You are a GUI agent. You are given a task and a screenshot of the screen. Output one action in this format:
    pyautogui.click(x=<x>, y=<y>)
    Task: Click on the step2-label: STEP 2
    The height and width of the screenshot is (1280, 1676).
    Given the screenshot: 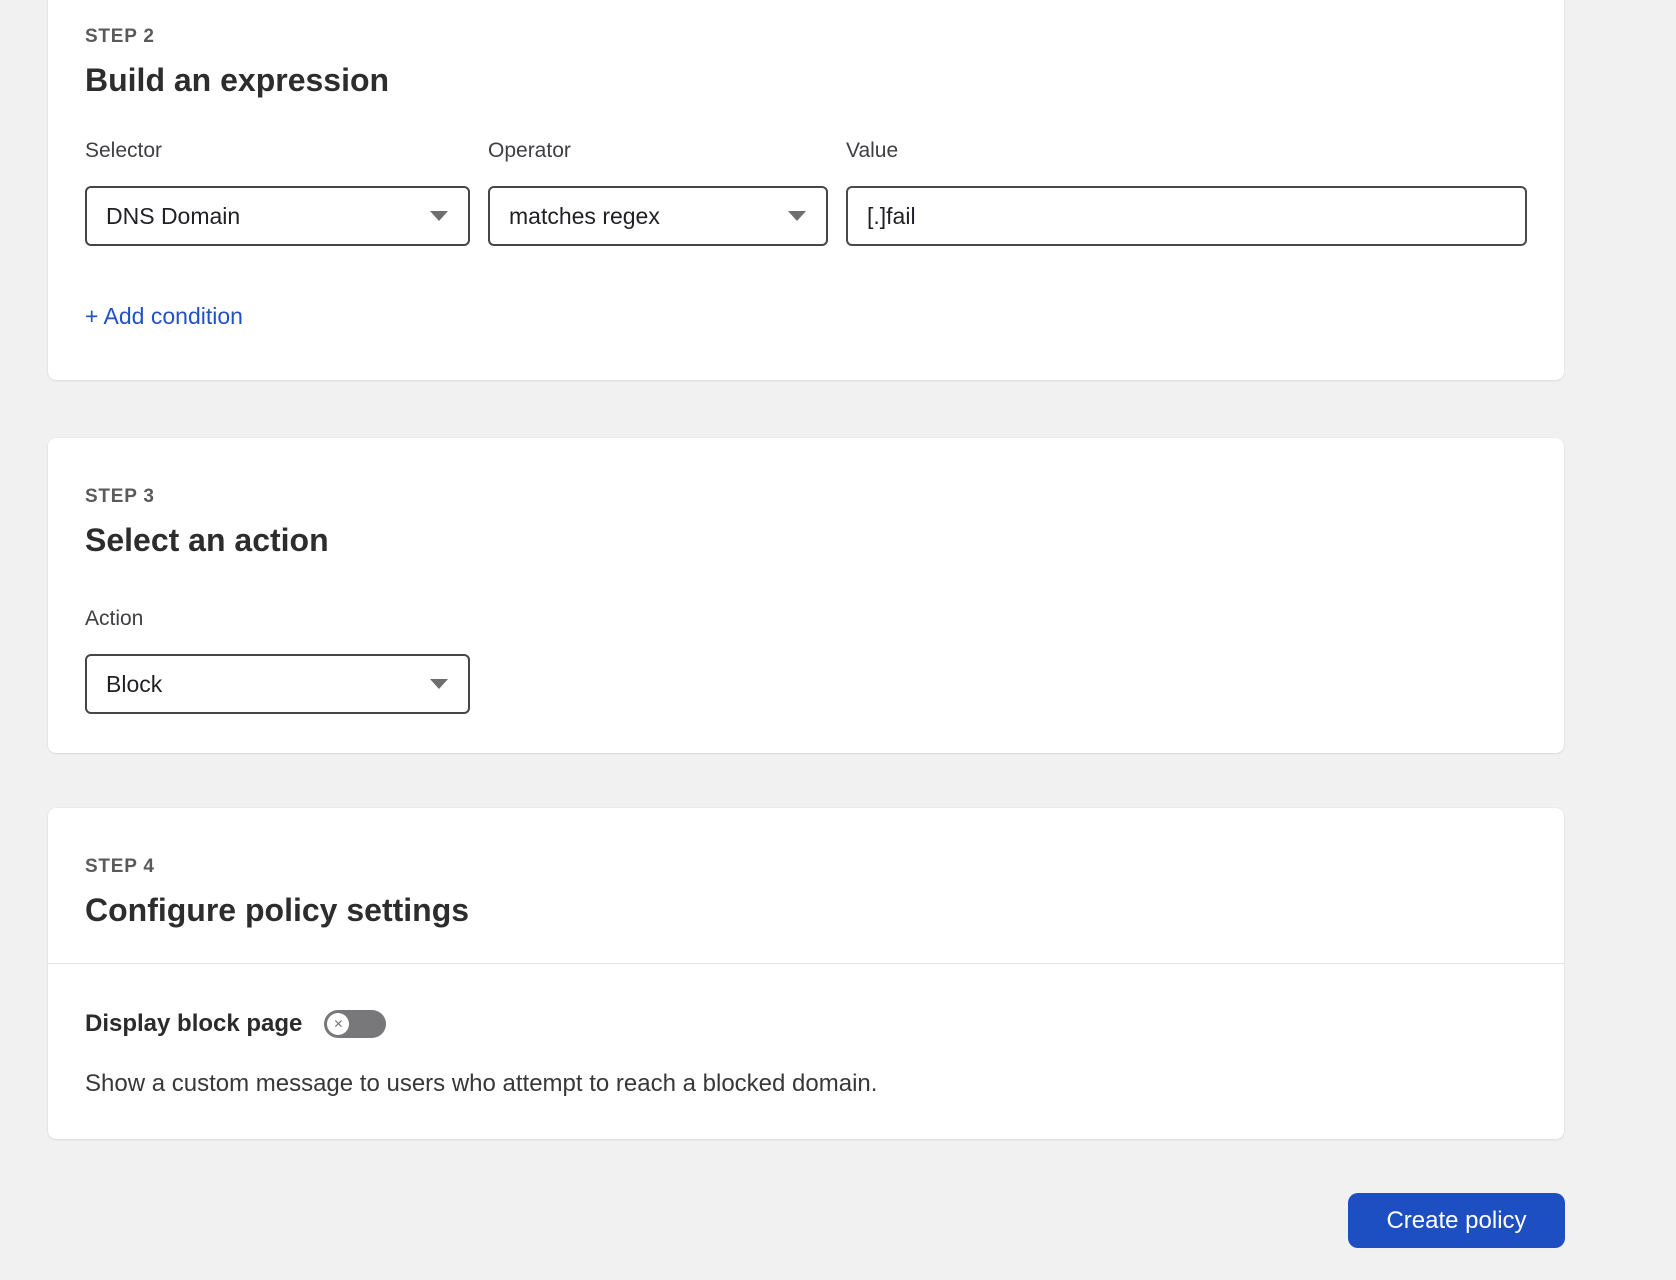 What is the action you would take?
    pyautogui.click(x=120, y=36)
    